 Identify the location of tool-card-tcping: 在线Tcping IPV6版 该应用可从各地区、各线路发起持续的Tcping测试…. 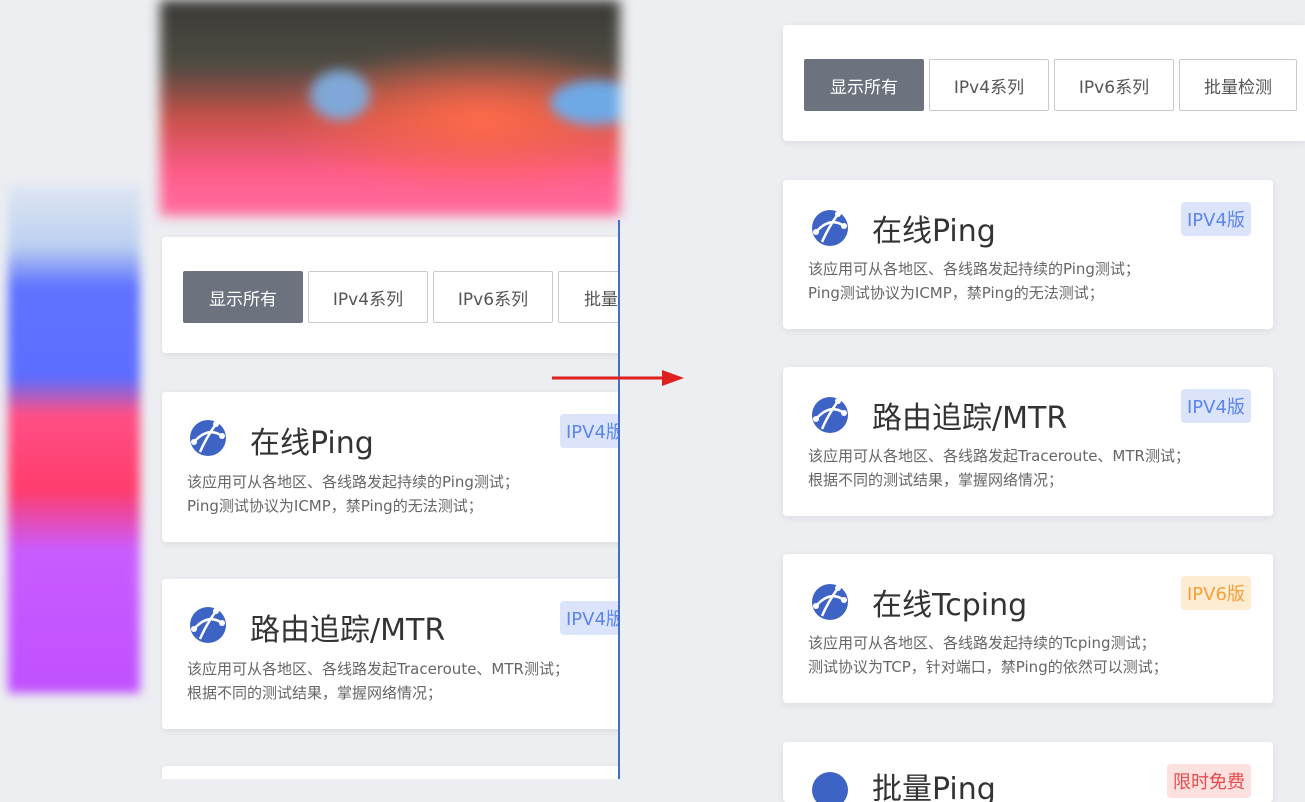
(1028, 628).